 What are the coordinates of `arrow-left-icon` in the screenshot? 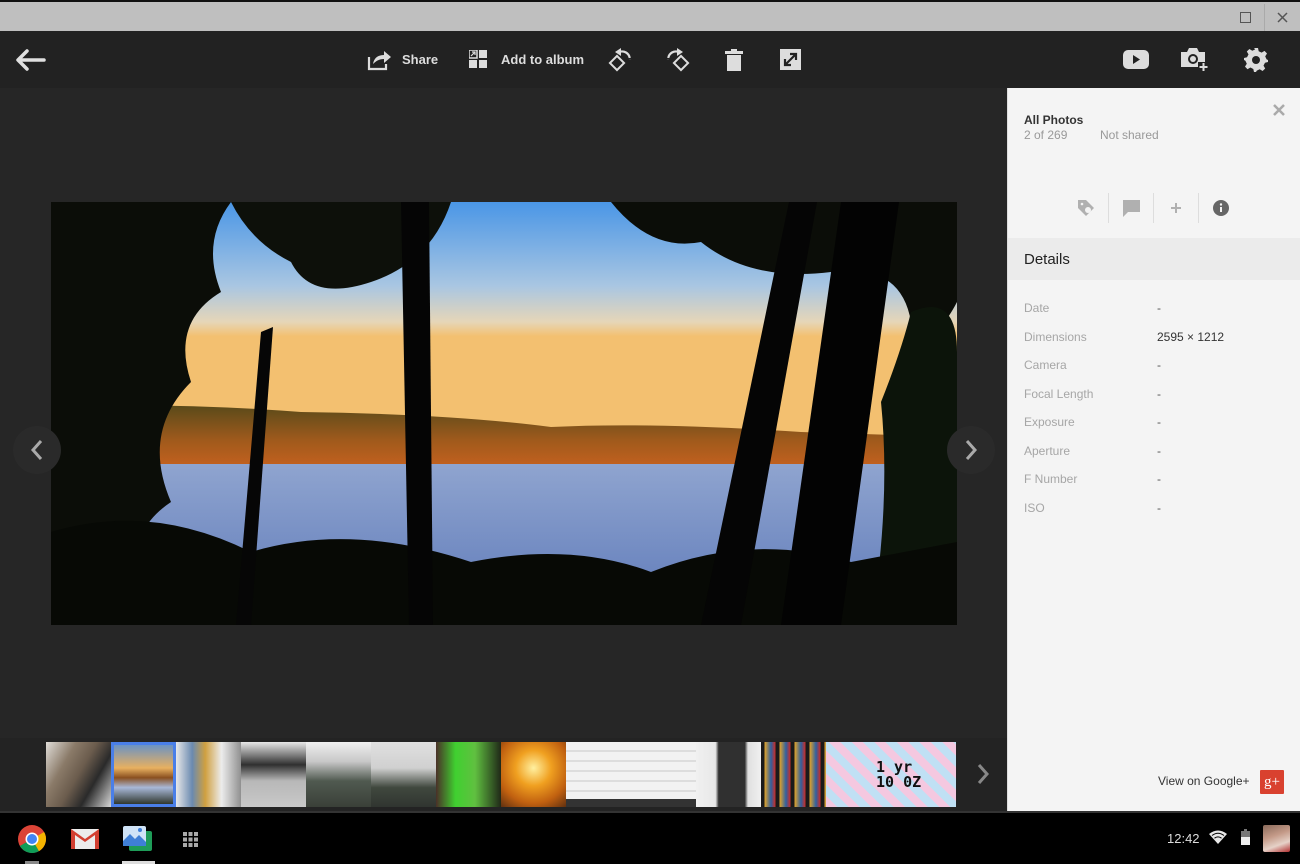 It's located at (31, 59).